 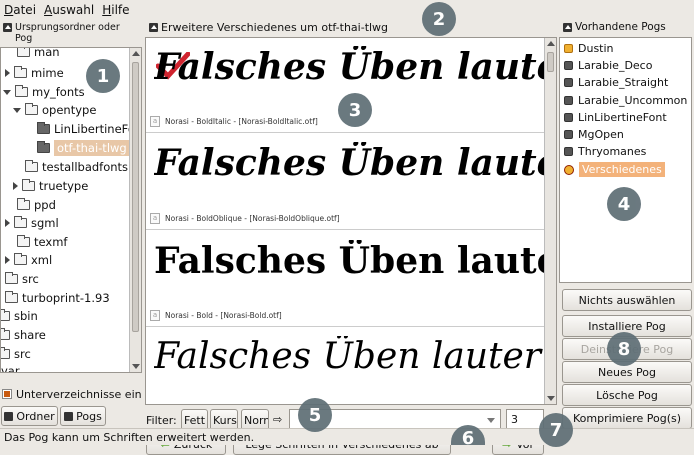 I want to click on tree-item-mime: mime, so click(x=34, y=73).